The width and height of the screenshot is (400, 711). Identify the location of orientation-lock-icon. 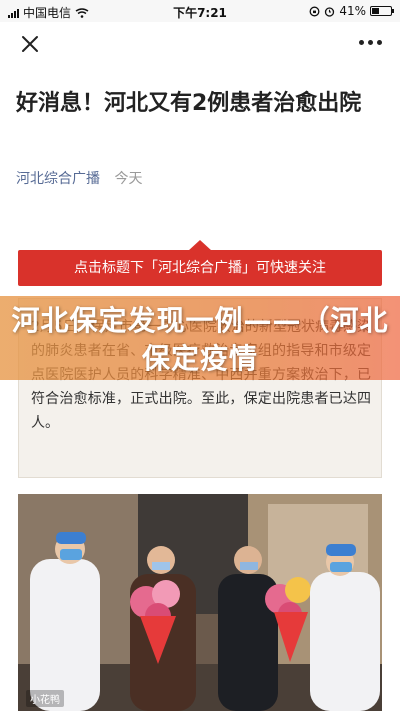
(314, 11).